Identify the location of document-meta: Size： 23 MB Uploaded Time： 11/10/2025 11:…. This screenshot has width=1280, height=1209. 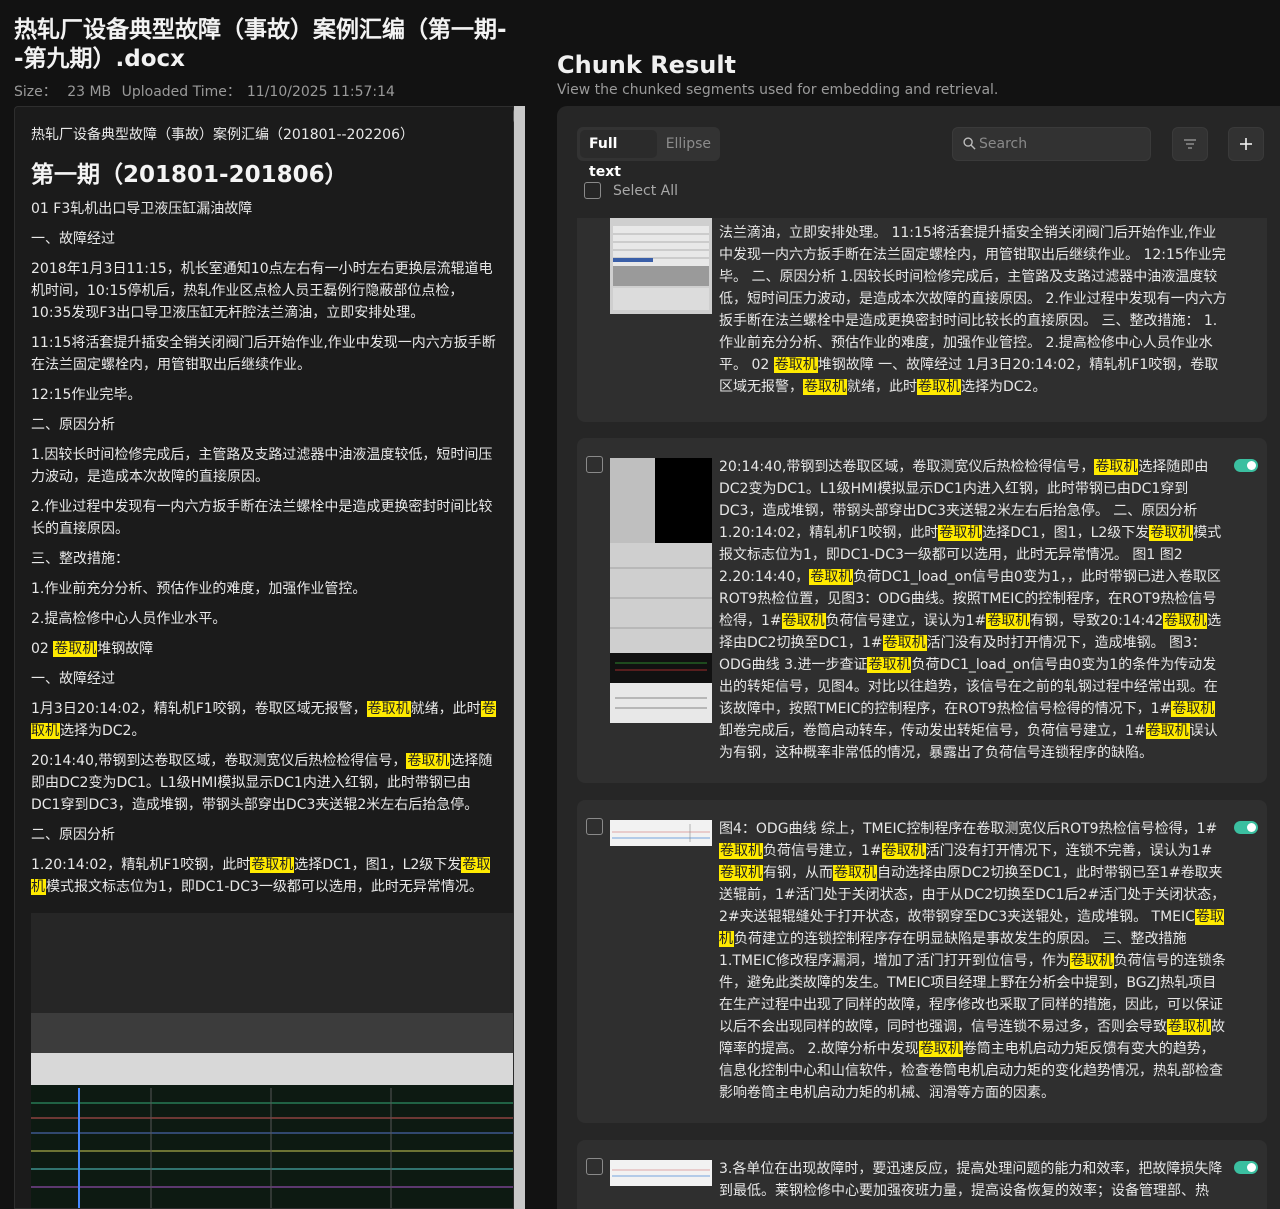
(204, 91).